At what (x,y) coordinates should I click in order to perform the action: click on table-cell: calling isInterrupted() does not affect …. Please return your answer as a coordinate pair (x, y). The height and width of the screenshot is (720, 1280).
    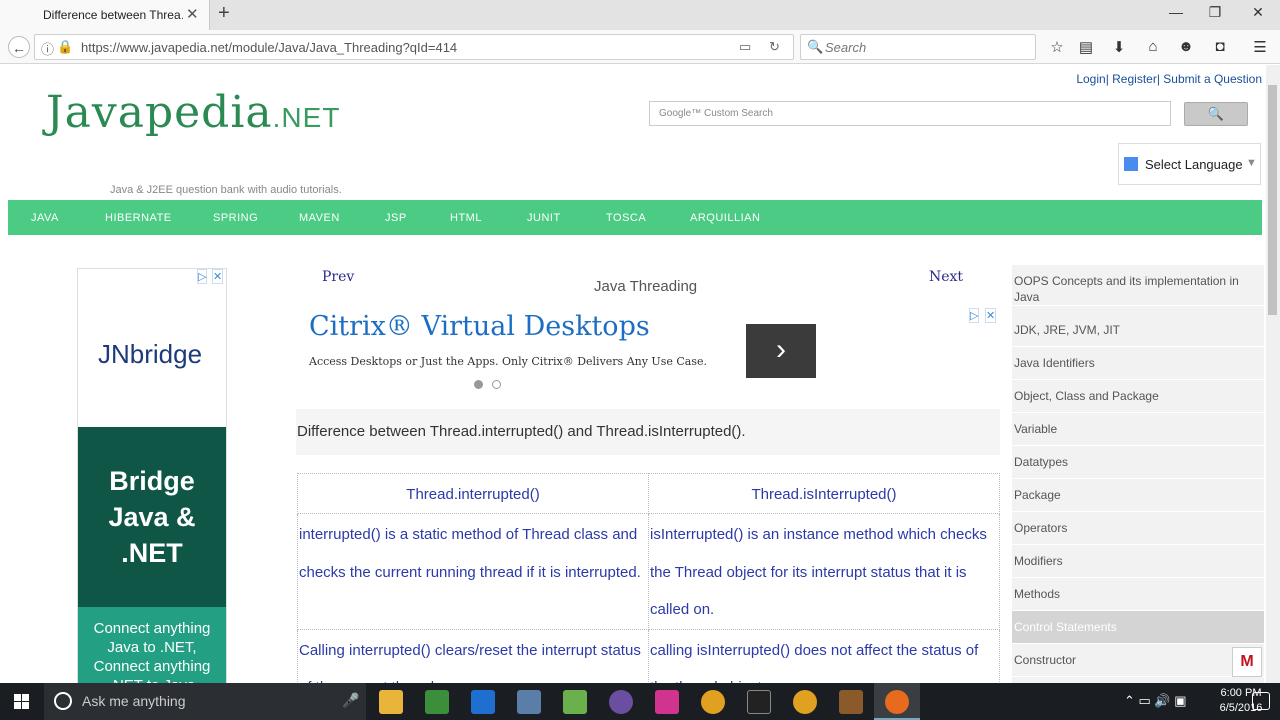
    Looking at the image, I should click on (824, 655).